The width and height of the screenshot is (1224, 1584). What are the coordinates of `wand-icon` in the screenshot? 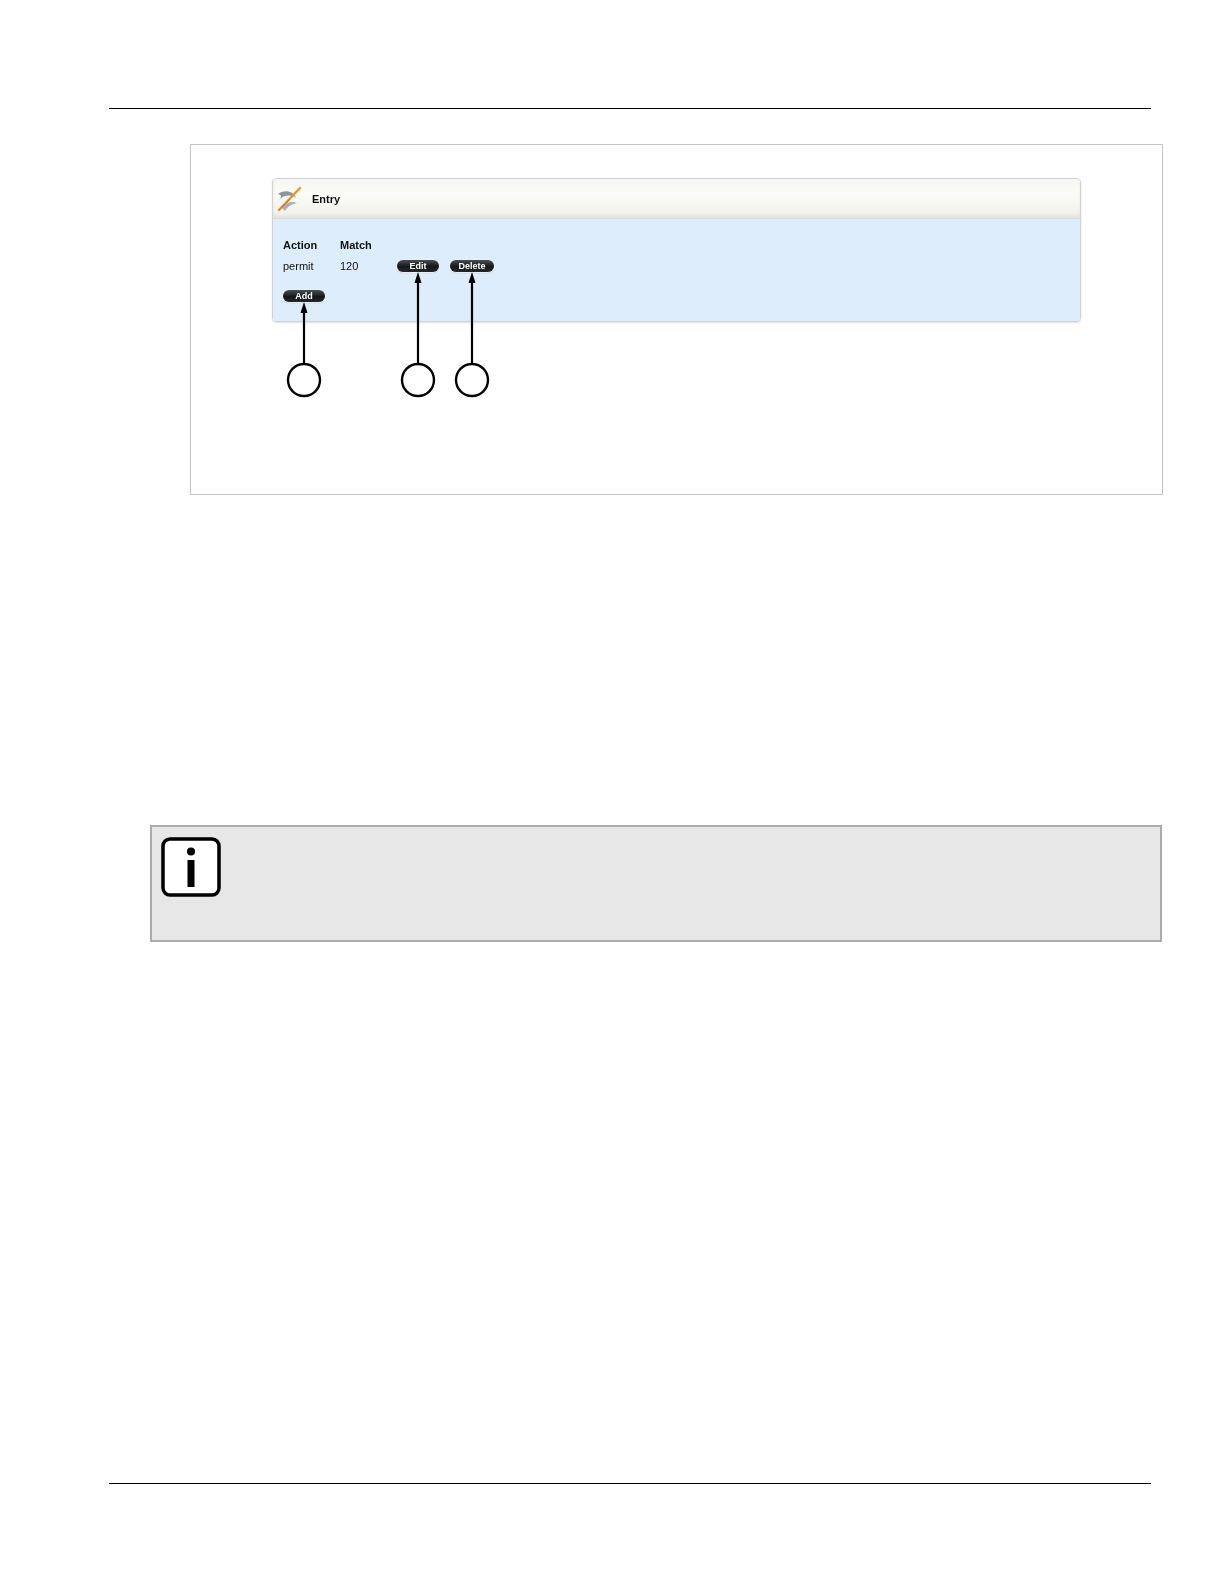 It's located at (289, 198).